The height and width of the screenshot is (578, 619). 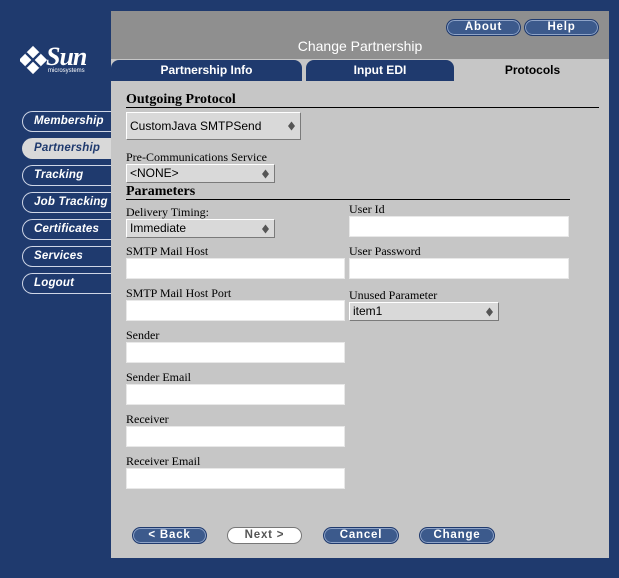 I want to click on sender-email-field, so click(x=235, y=394).